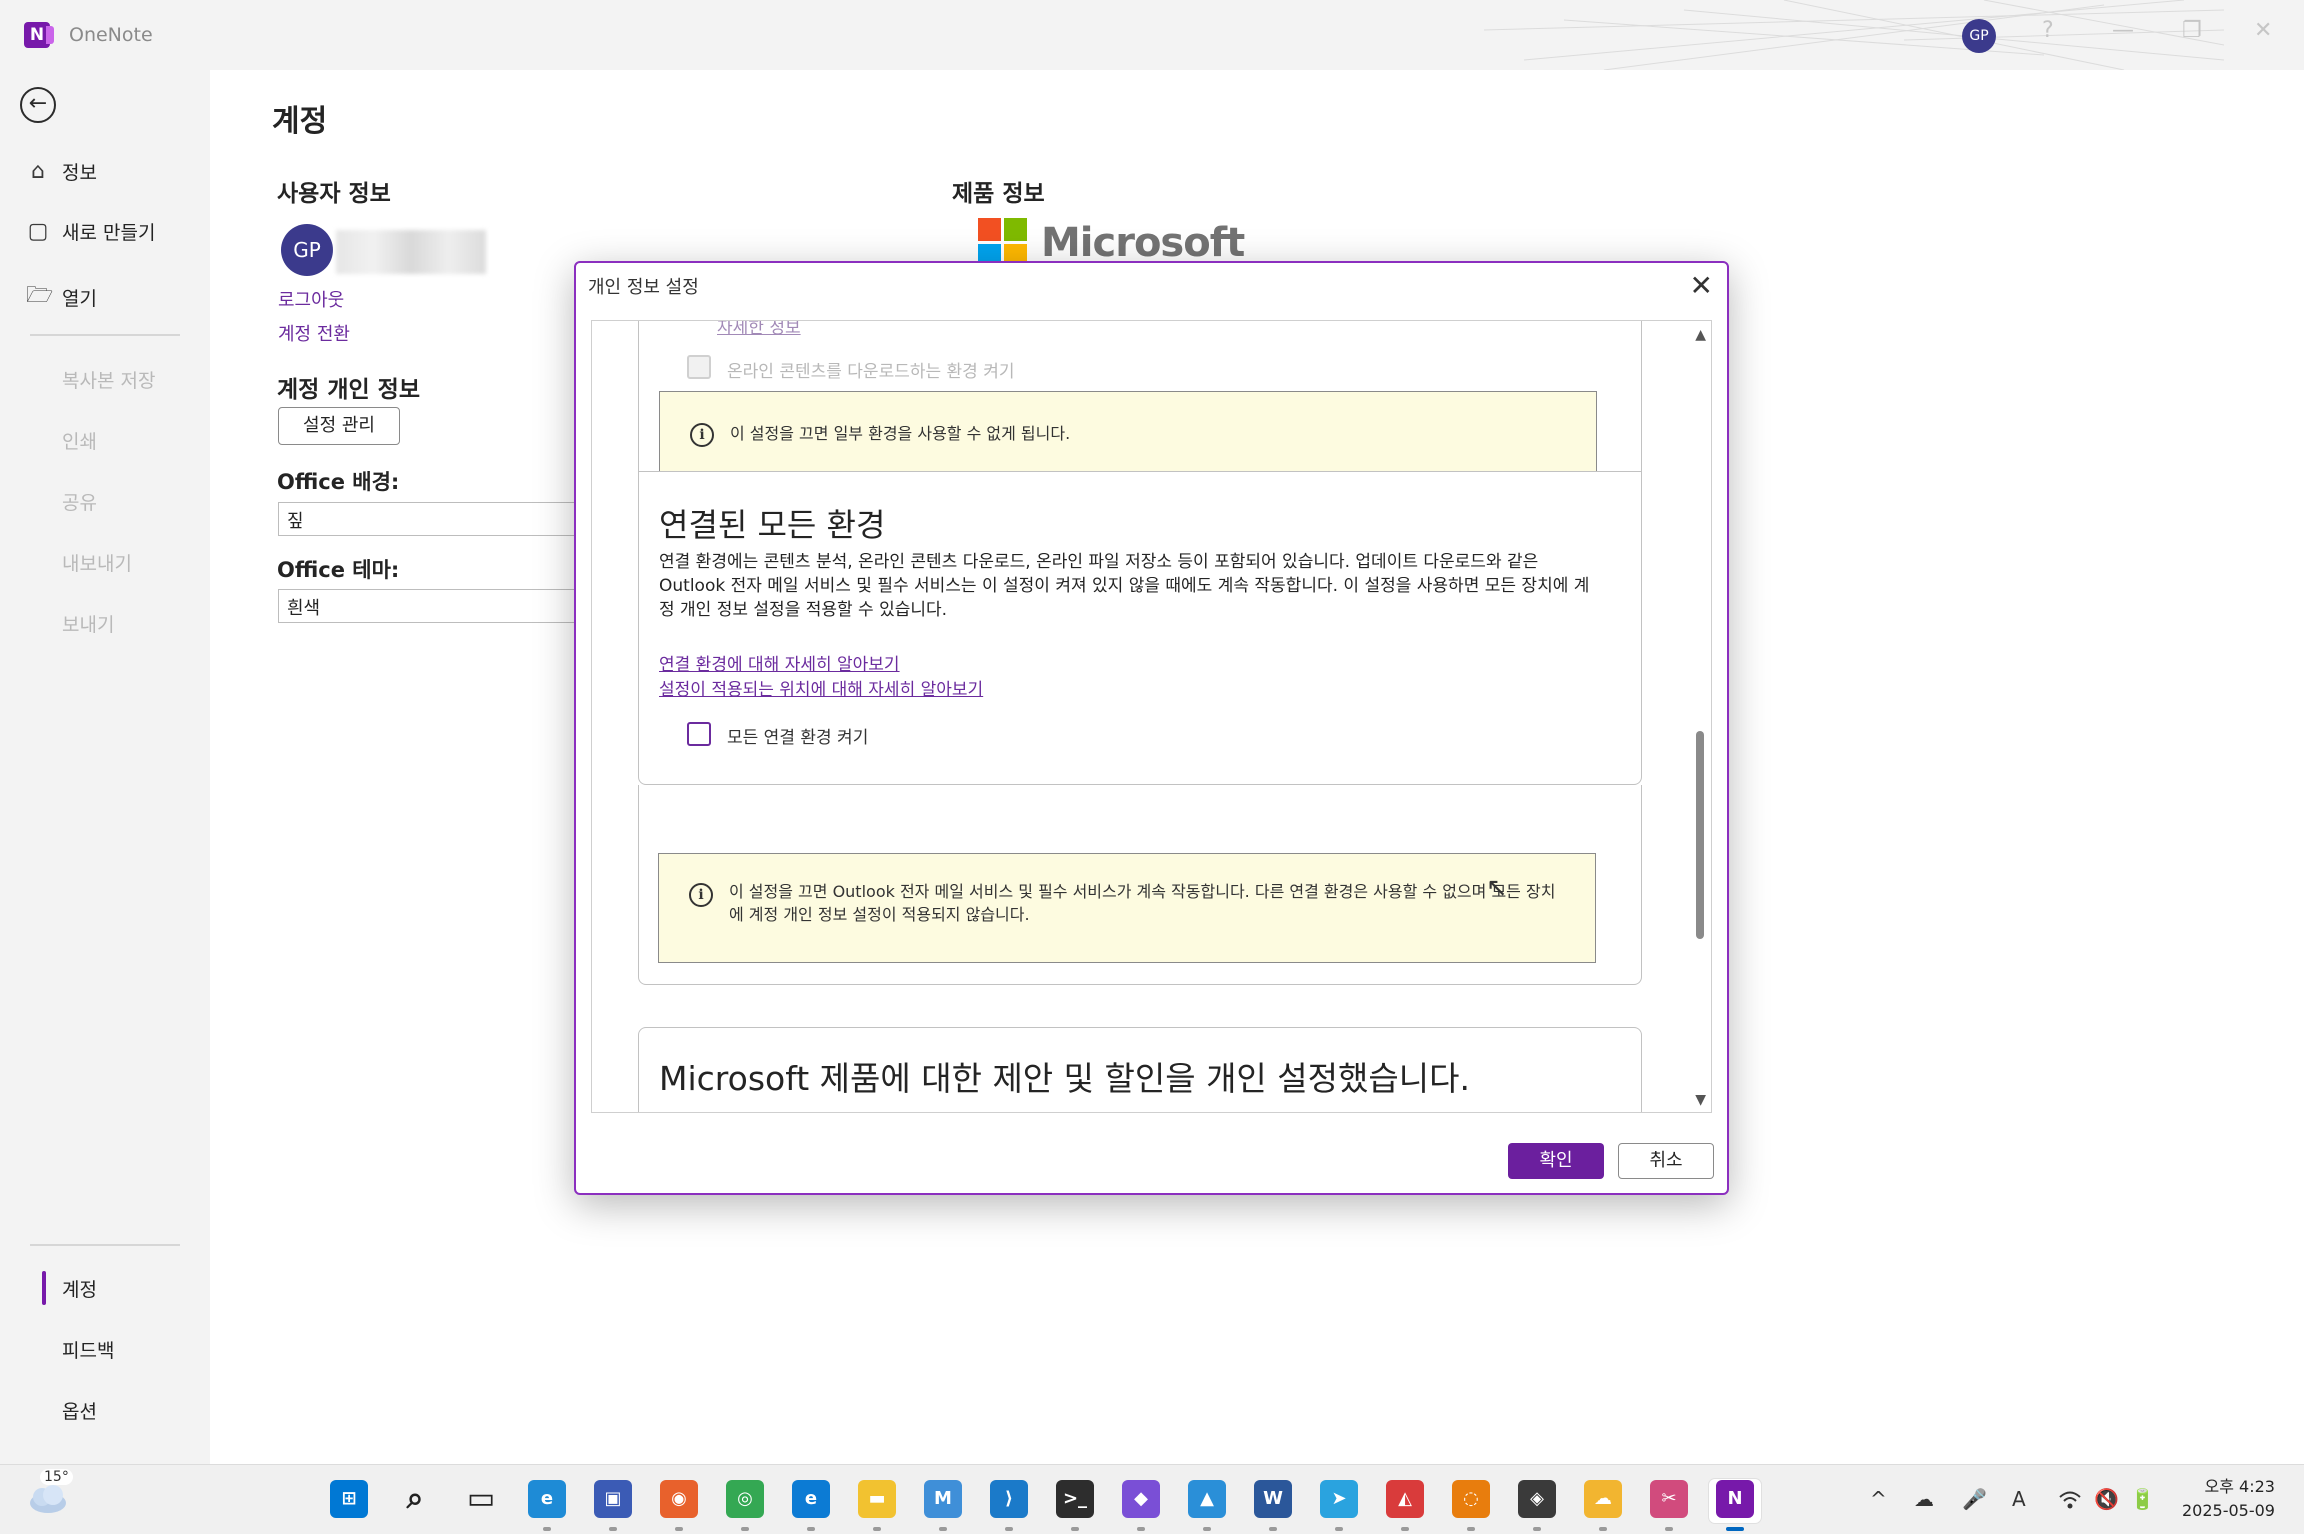  I want to click on nav-item-options: 옵션, so click(79, 1410).